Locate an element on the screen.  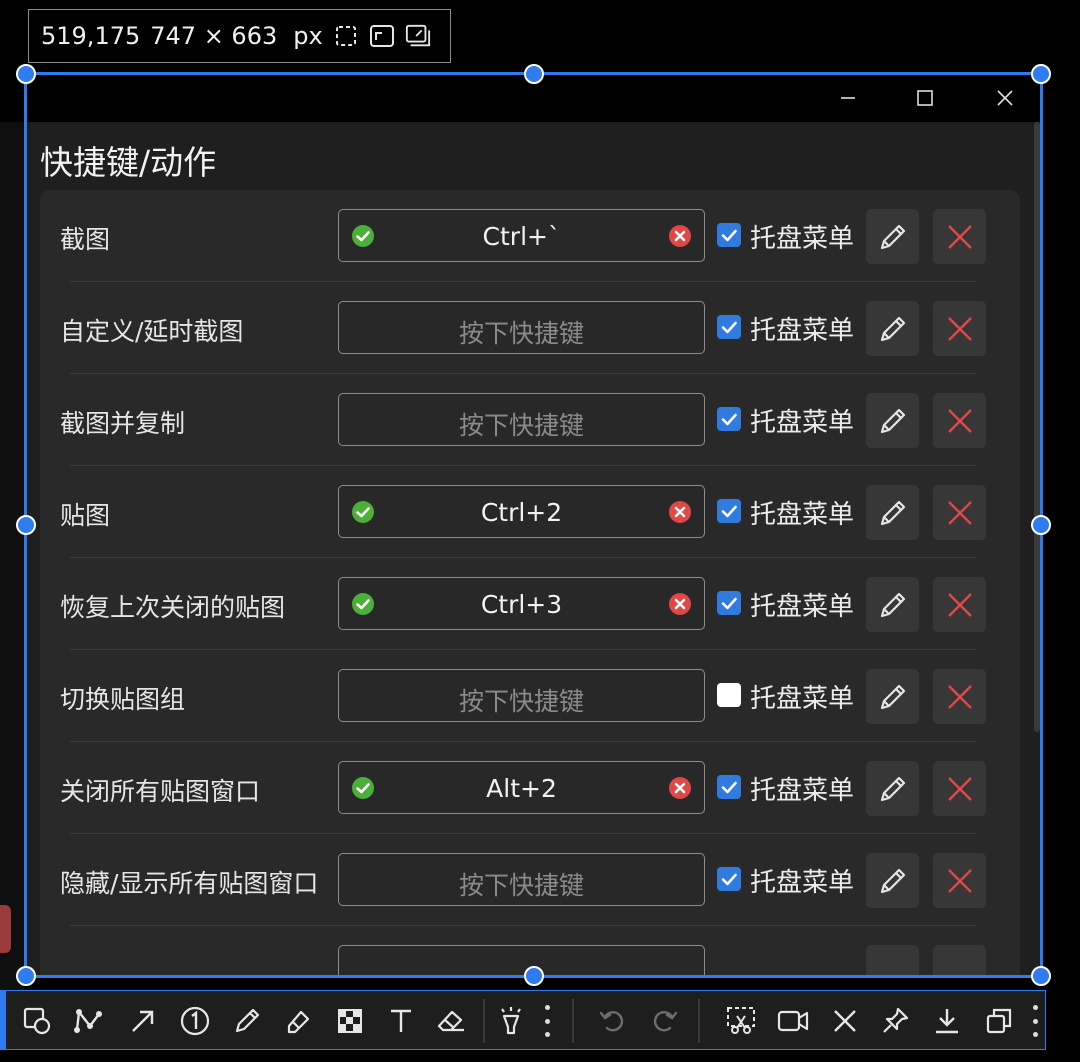
cancel-icon is located at coordinates (845, 1021).